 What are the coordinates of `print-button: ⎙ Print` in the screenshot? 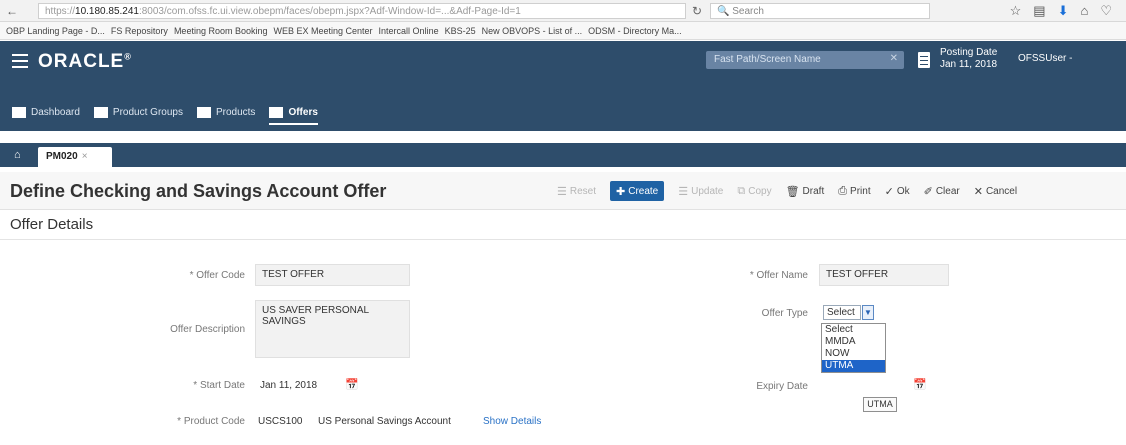 It's located at (854, 191).